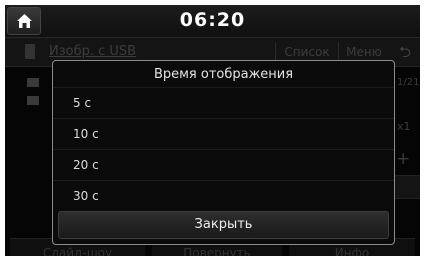 This screenshot has height=261, width=425. Describe the element at coordinates (406, 187) in the screenshot. I see `side-panel-button` at that location.